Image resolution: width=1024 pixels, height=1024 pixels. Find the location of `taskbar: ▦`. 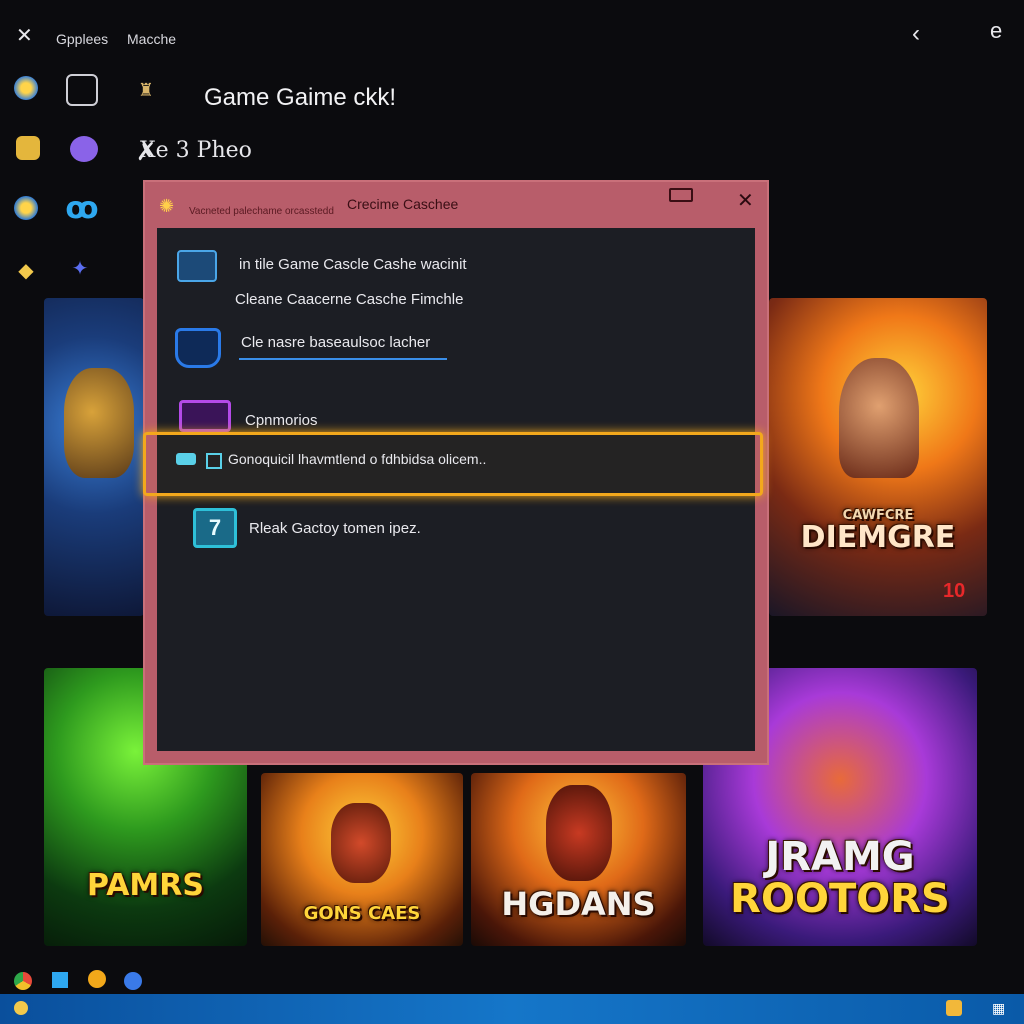

taskbar: ▦ is located at coordinates (512, 1009).